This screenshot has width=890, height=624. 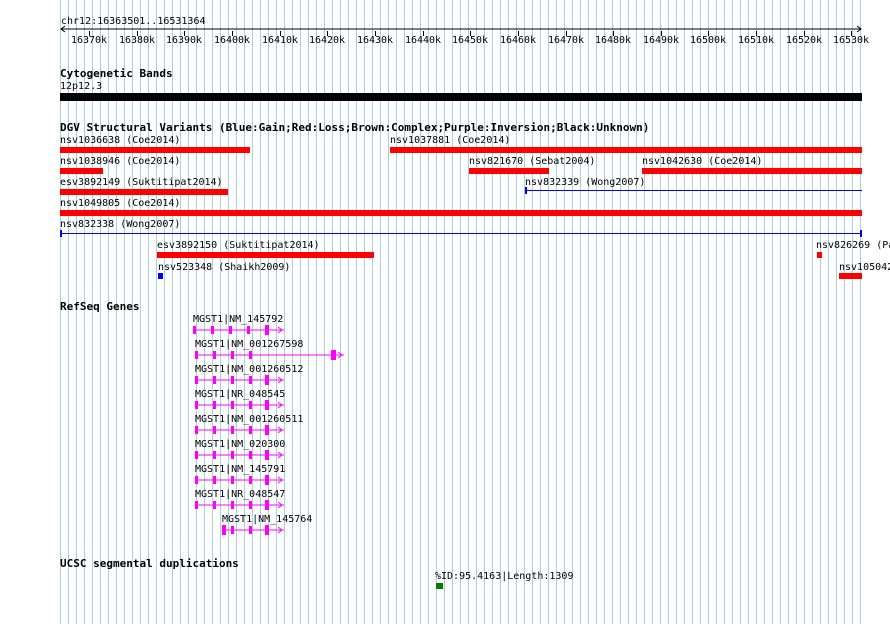 What do you see at coordinates (232, 40) in the screenshot?
I see `ruler-tick-label: 16400k` at bounding box center [232, 40].